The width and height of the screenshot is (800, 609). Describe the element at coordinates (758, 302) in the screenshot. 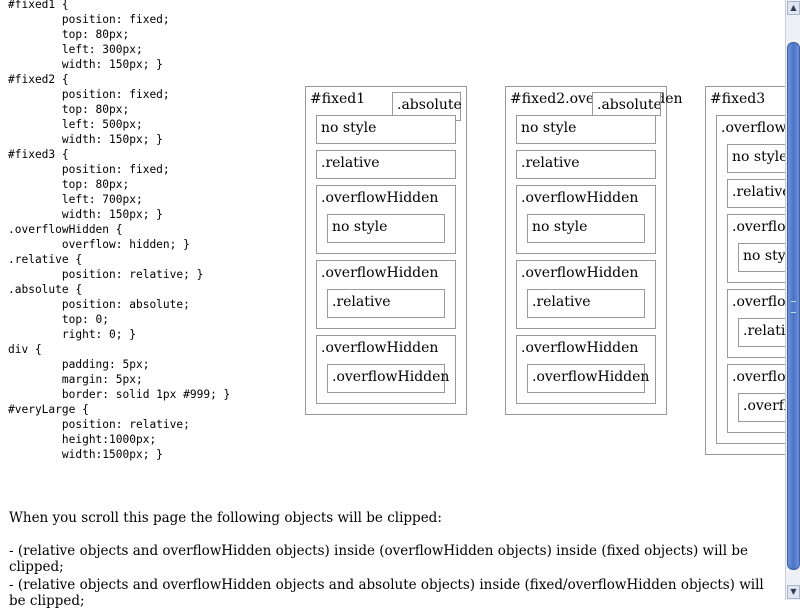

I see `fixed3-overflow-hidden-2-label: .overflowHidden` at that location.